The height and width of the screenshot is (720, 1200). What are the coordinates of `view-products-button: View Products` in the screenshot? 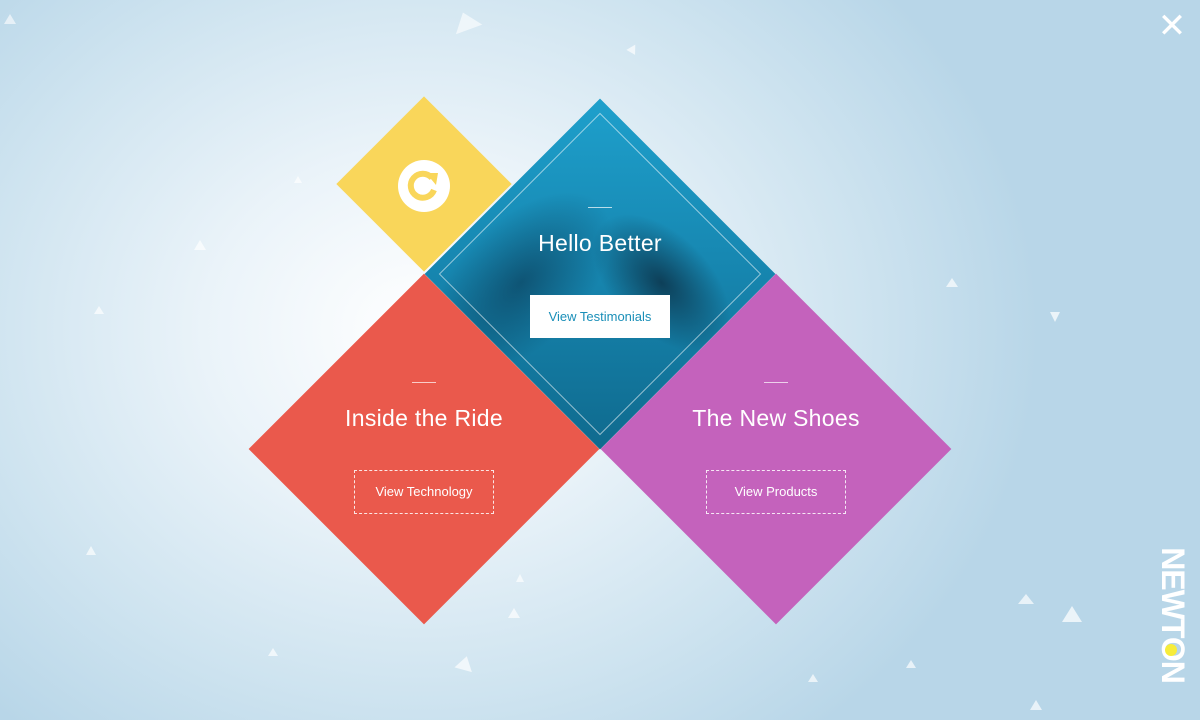 It's located at (776, 492).